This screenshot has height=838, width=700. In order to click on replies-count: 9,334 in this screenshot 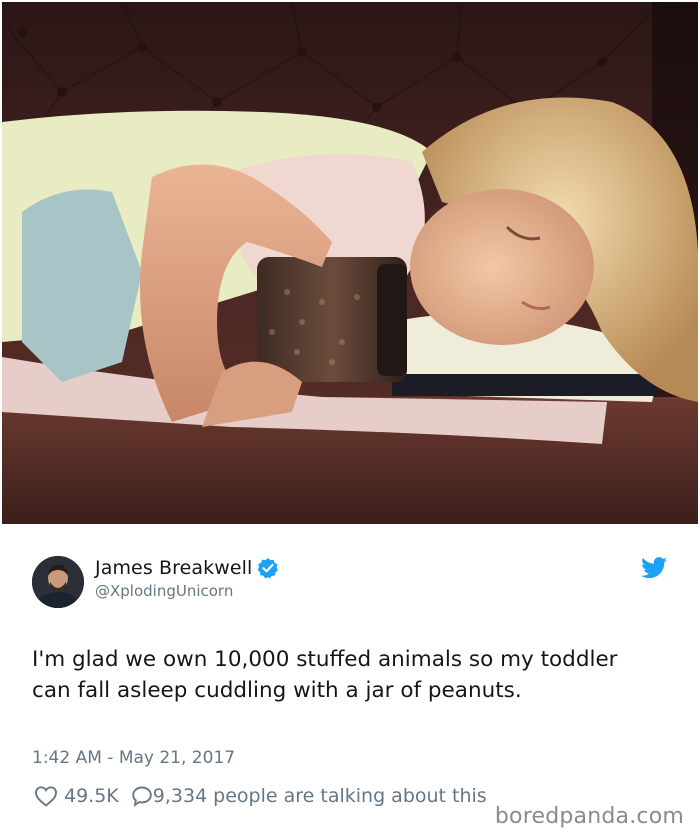, I will do `click(180, 796)`.